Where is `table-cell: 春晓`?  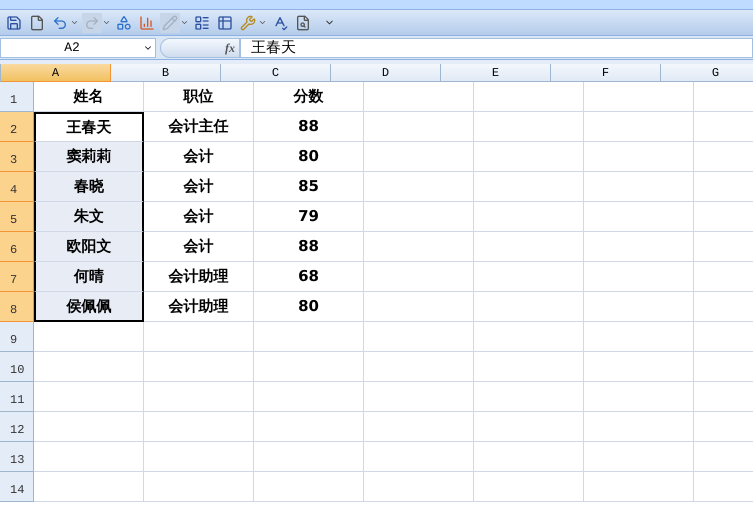 table-cell: 春晓 is located at coordinates (89, 187).